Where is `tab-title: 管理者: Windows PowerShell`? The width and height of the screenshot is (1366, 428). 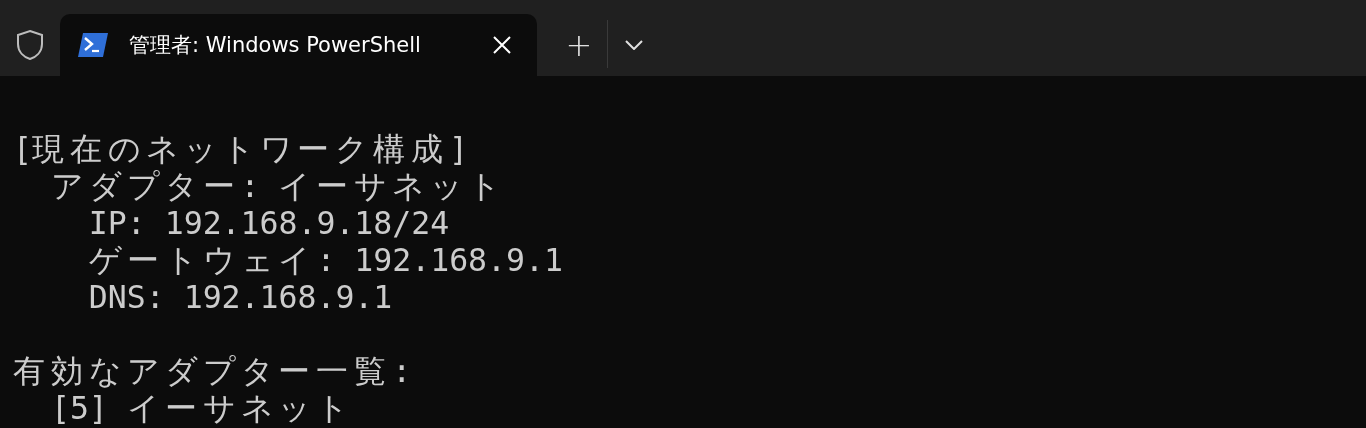 tab-title: 管理者: Windows PowerShell is located at coordinates (275, 45).